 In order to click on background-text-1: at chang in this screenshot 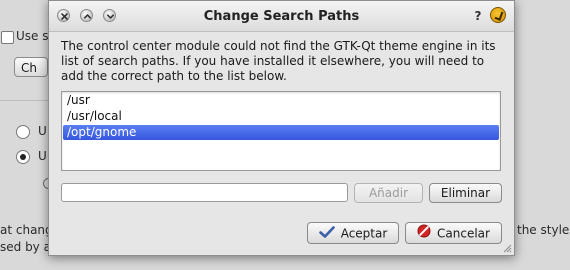, I will do `click(26, 230)`.